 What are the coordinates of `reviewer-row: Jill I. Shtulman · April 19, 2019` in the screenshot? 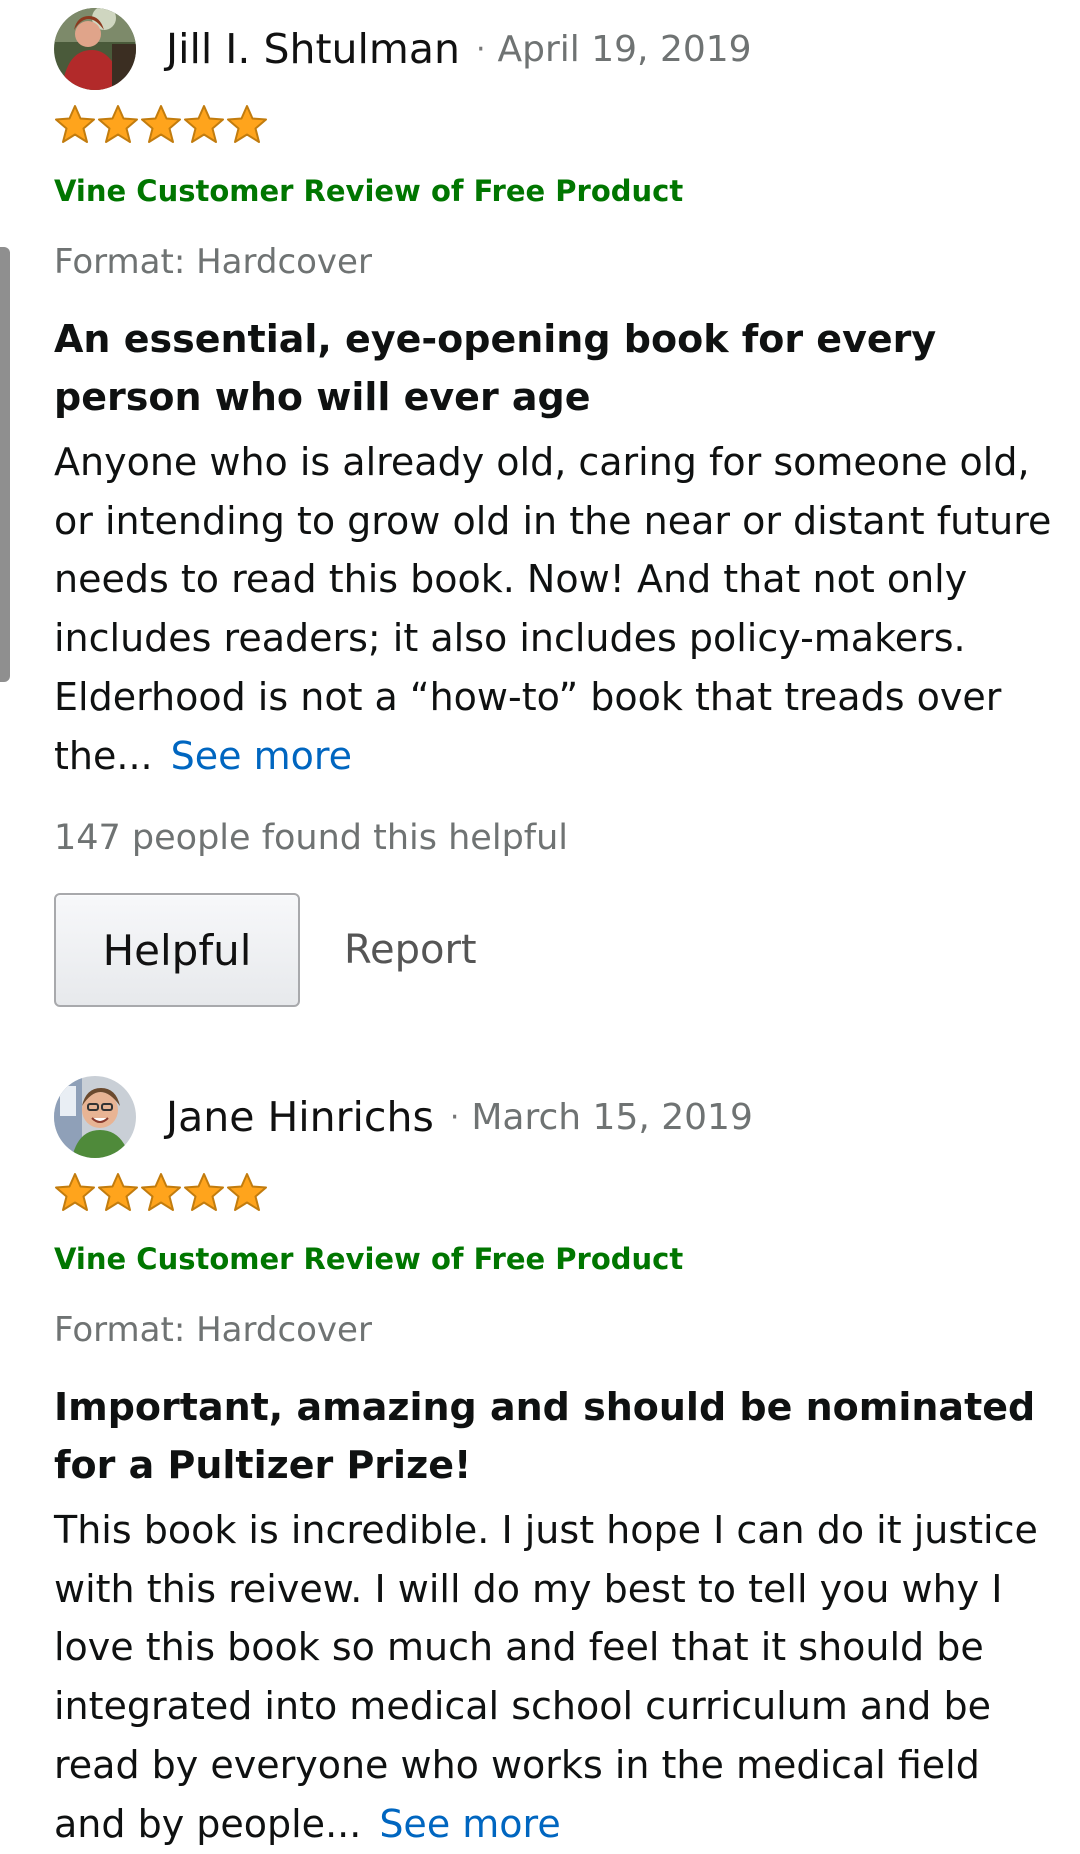 It's located at (403, 49).